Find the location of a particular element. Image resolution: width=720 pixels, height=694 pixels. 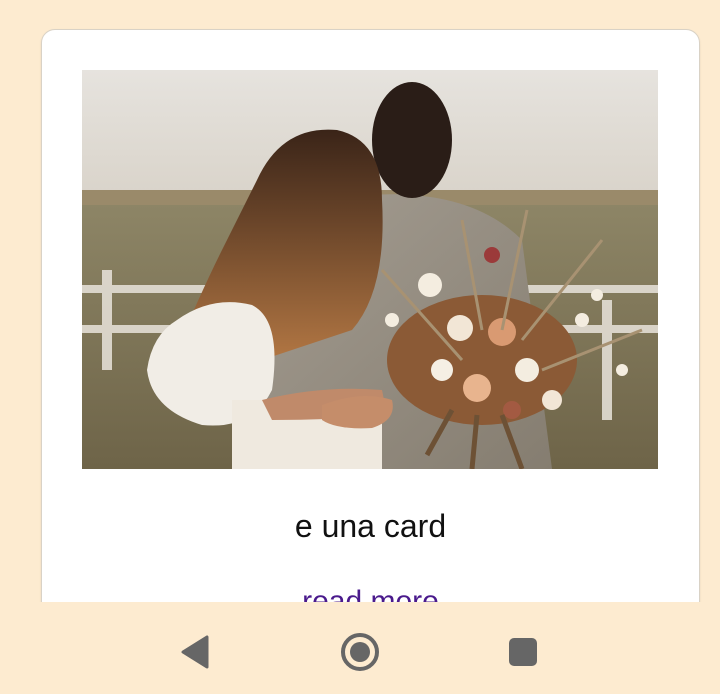

back-triangle-icon is located at coordinates (195, 652).